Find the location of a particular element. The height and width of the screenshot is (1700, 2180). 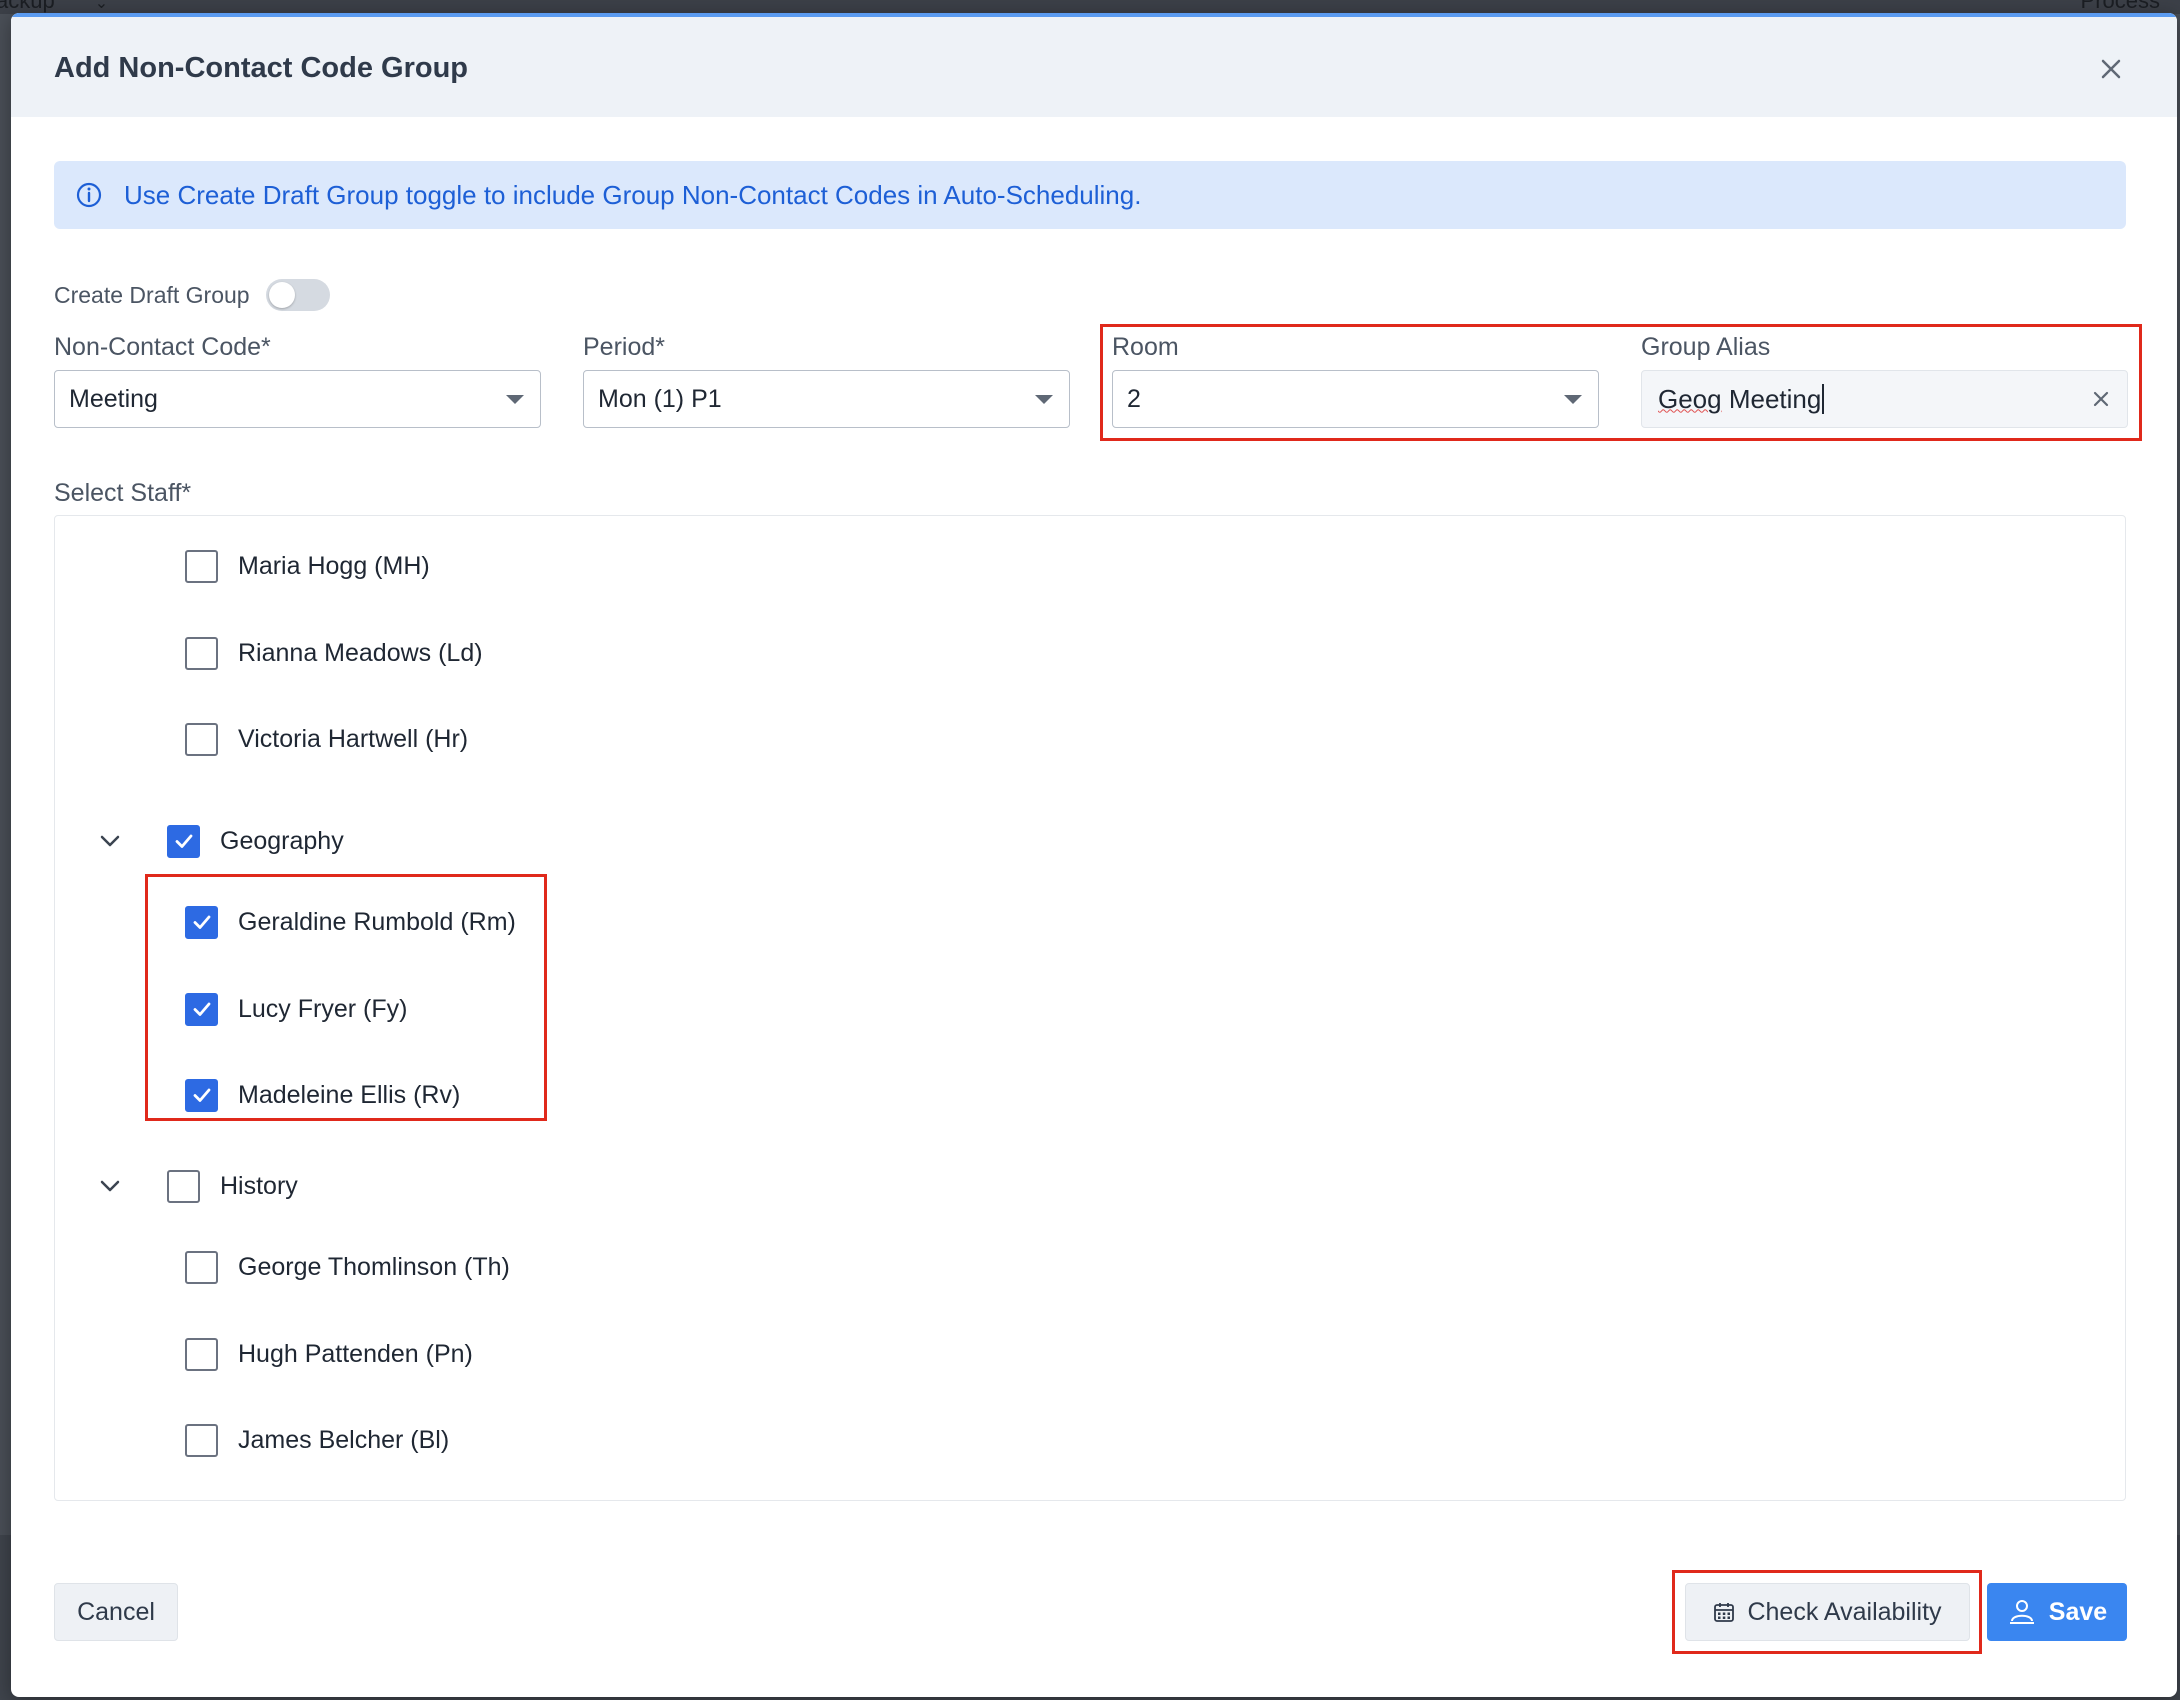

period-value: Mon (1) P1 is located at coordinates (660, 398).